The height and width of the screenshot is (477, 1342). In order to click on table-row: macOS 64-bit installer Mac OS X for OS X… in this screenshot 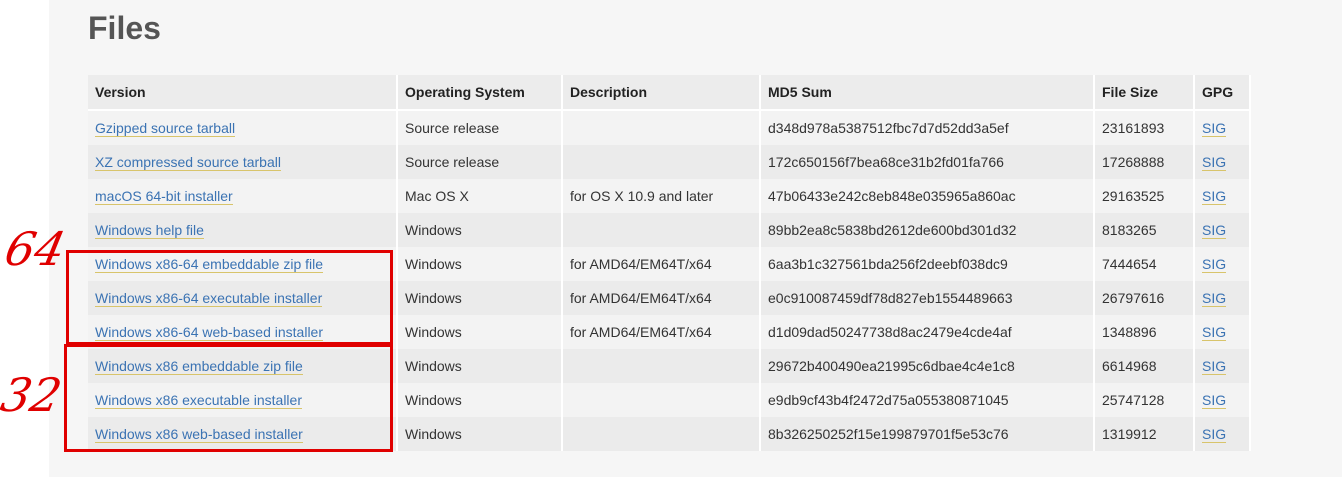, I will do `click(669, 196)`.